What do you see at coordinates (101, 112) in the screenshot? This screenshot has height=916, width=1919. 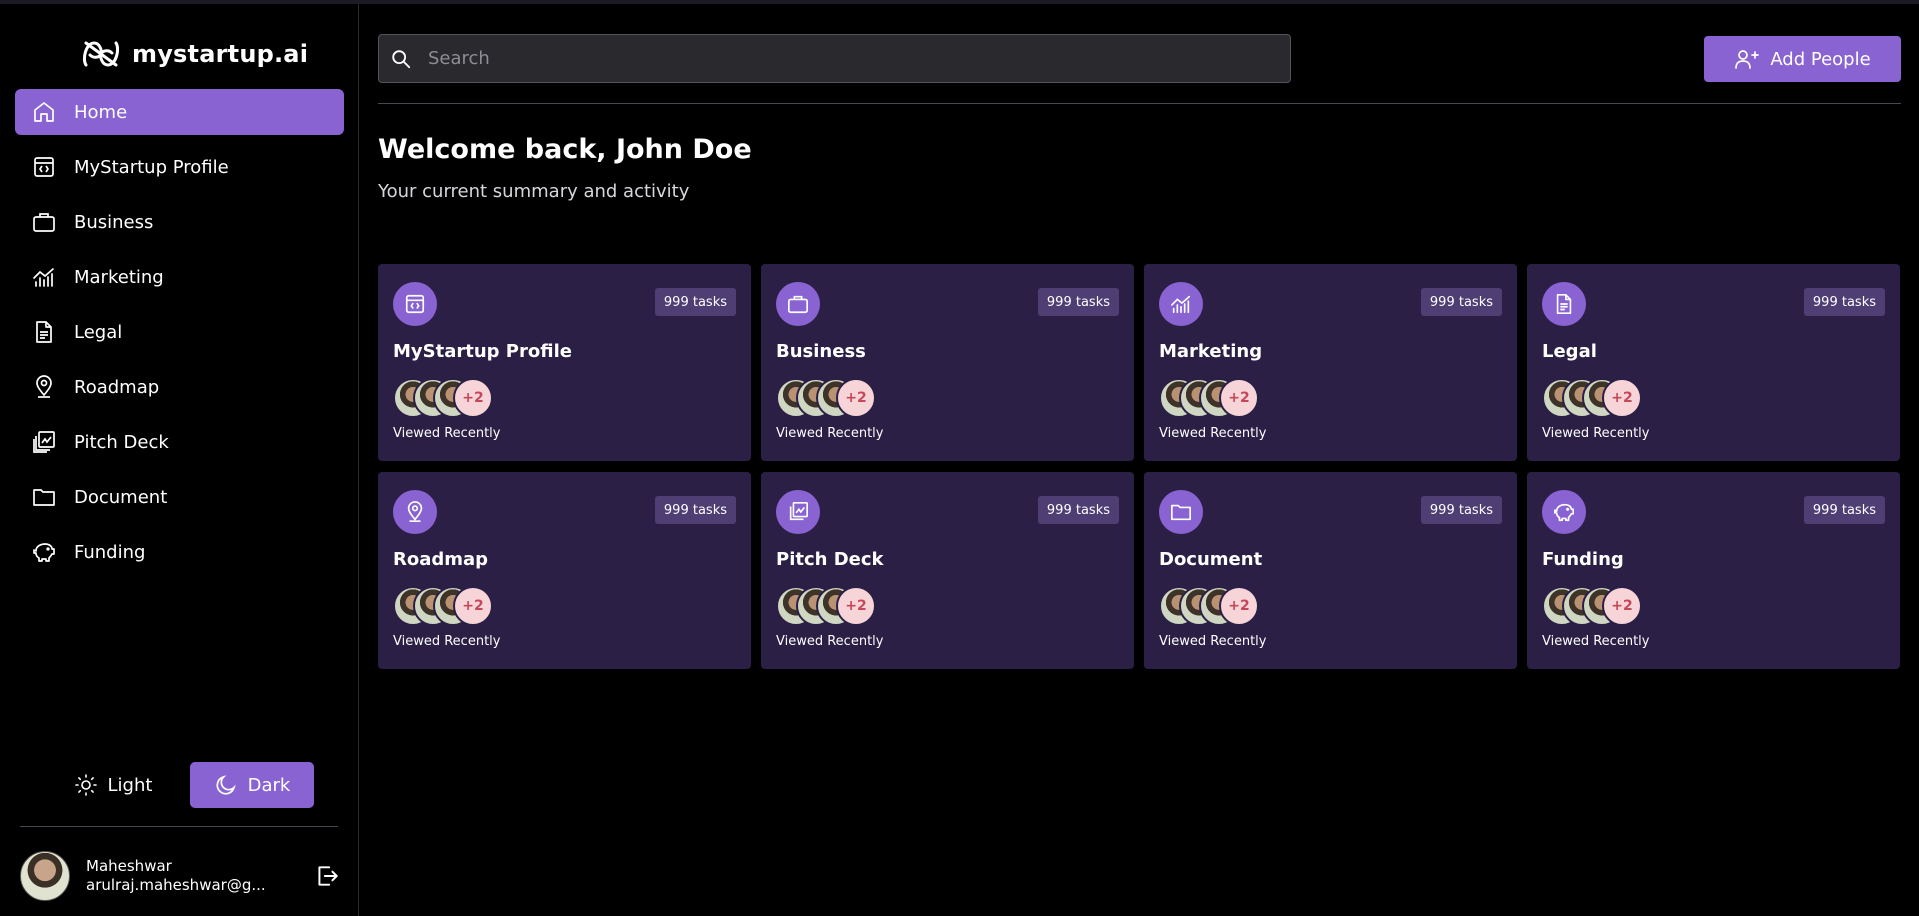 I see `sidebar-item-label: Home` at bounding box center [101, 112].